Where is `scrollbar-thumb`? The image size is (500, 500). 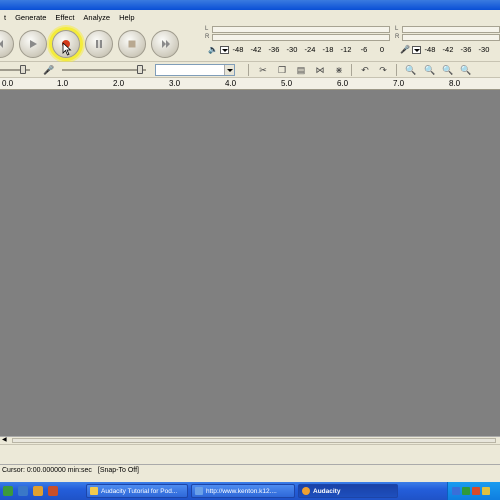
scrollbar-thumb is located at coordinates (254, 440).